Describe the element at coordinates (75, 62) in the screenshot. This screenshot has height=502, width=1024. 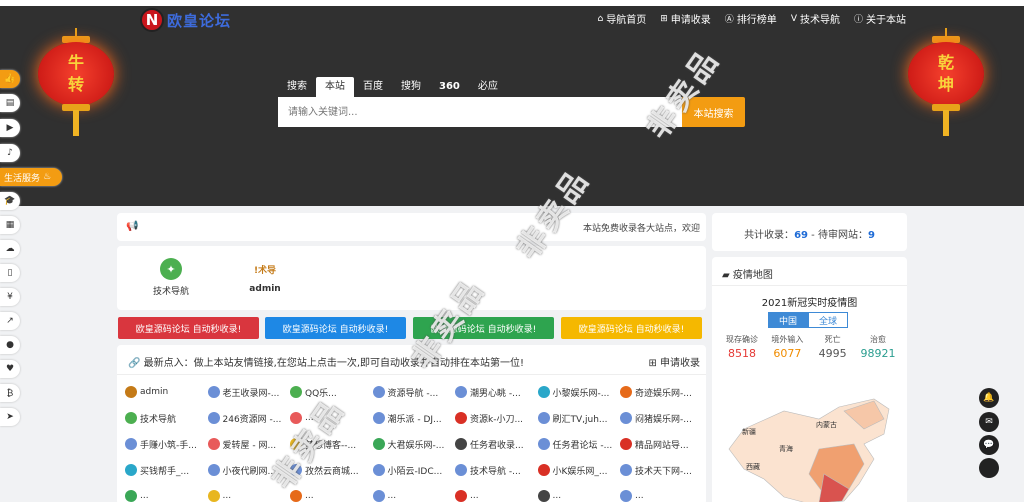
I see `lantern-char: 牛` at that location.